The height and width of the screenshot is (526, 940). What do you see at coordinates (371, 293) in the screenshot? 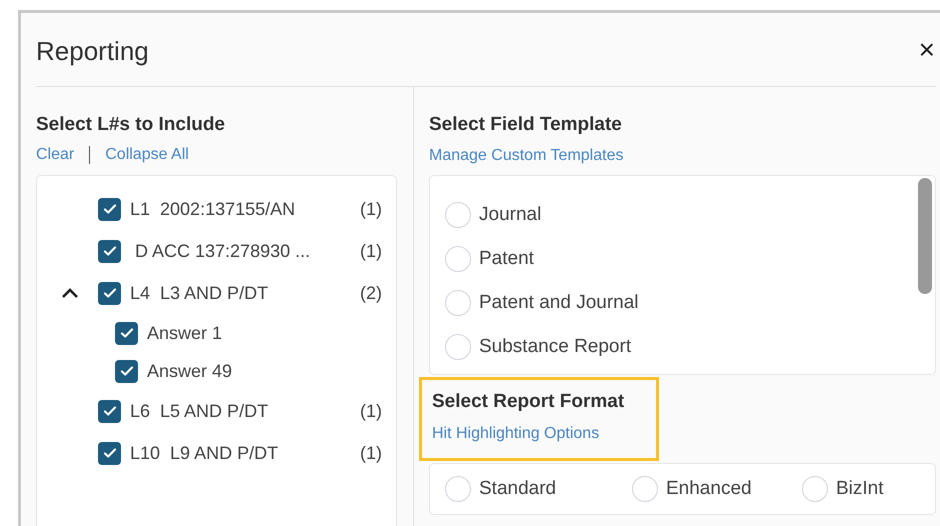
I see `item-count: (2)` at bounding box center [371, 293].